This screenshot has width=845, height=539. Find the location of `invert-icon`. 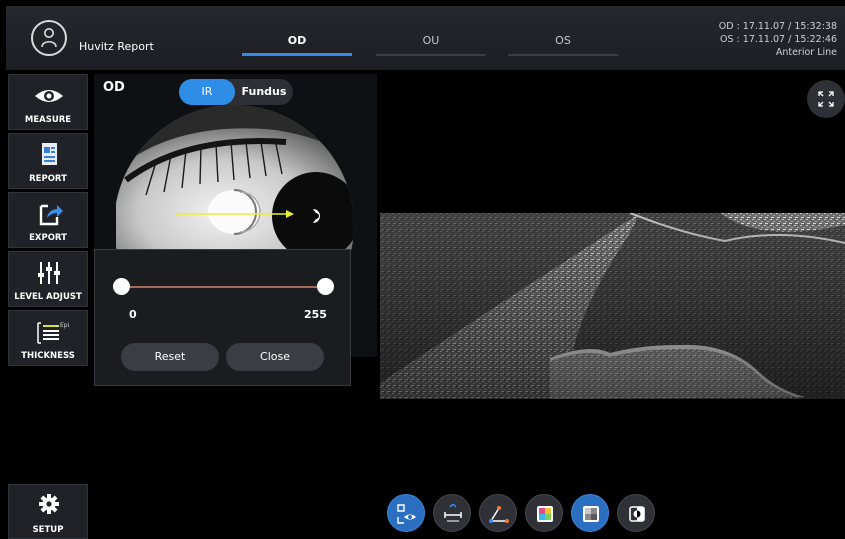

invert-icon is located at coordinates (637, 514).